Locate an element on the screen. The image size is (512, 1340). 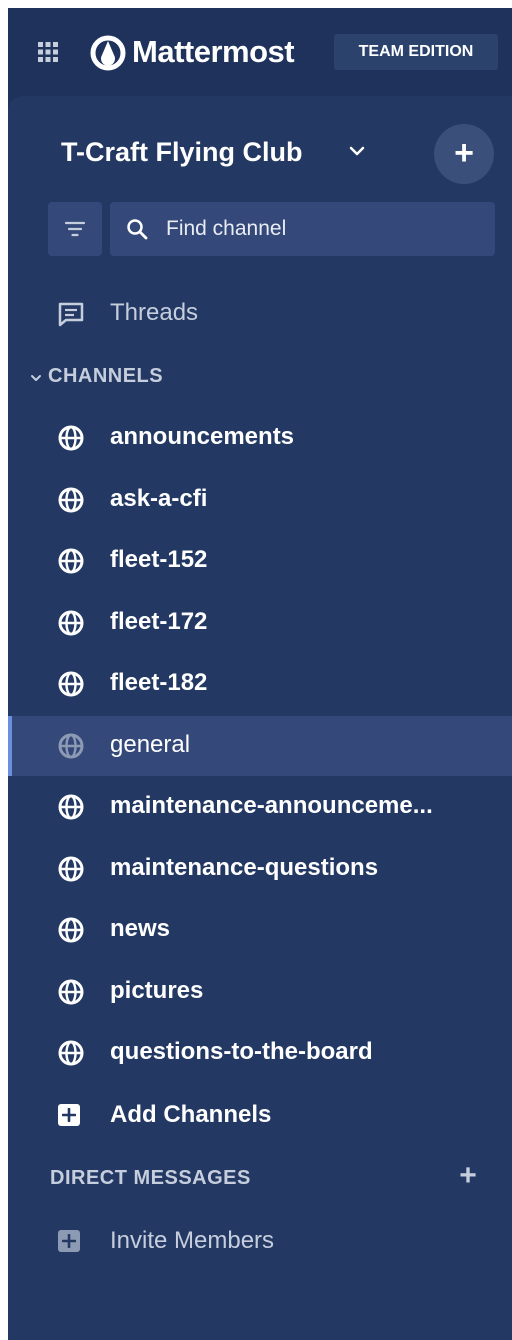
add-button: + is located at coordinates (464, 154).